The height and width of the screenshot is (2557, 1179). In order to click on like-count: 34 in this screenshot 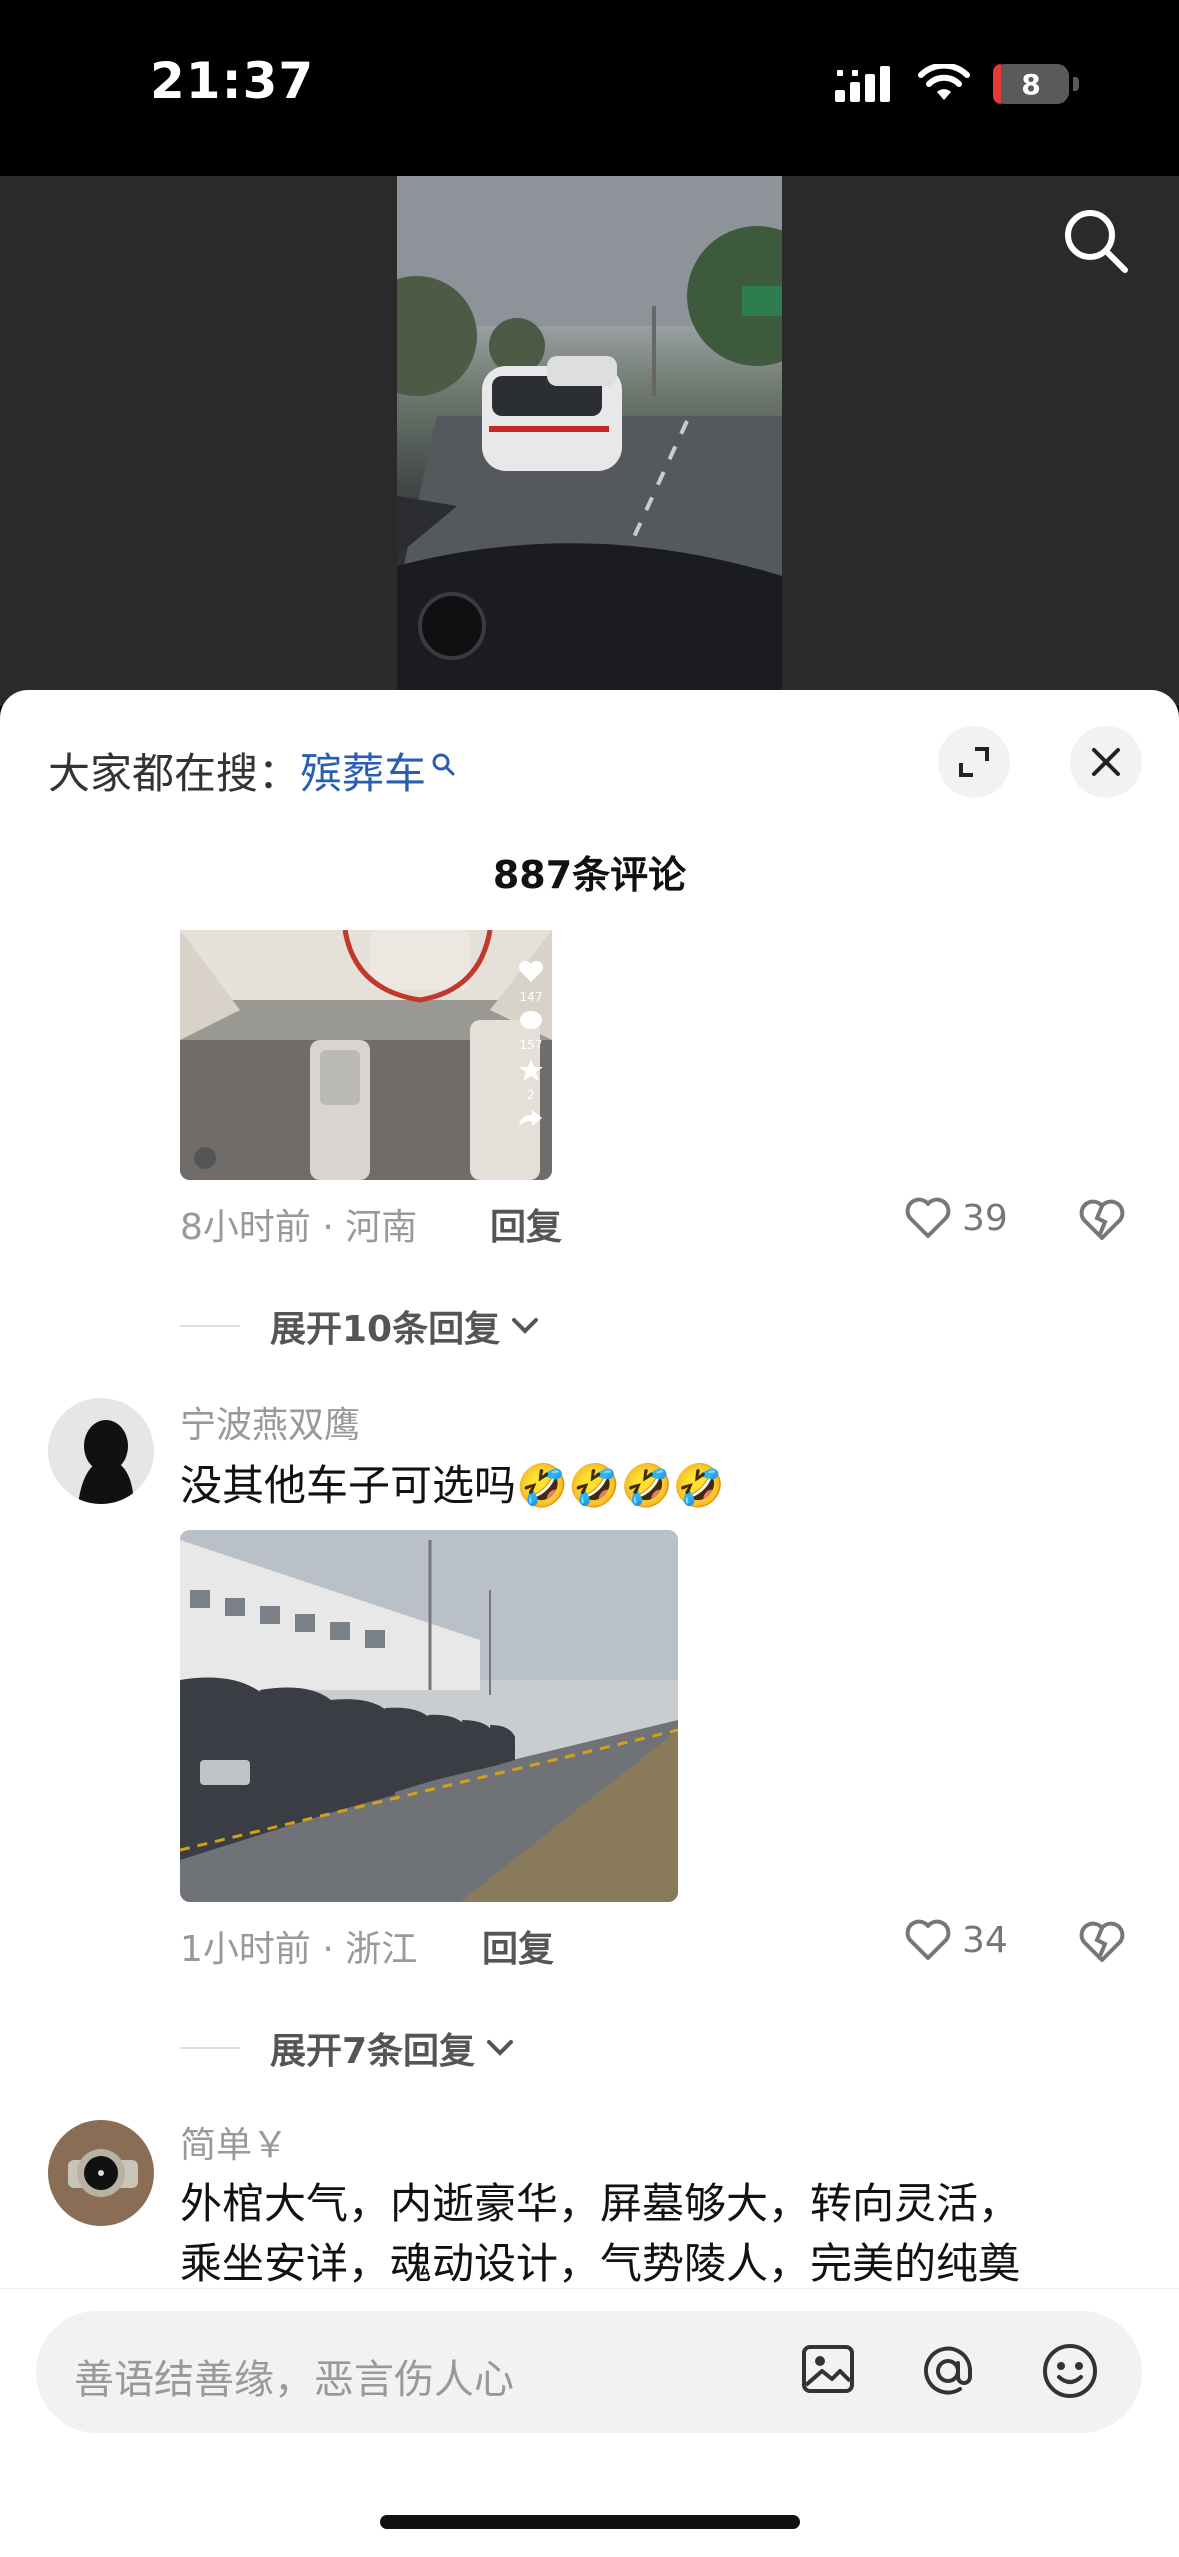, I will do `click(985, 1940)`.